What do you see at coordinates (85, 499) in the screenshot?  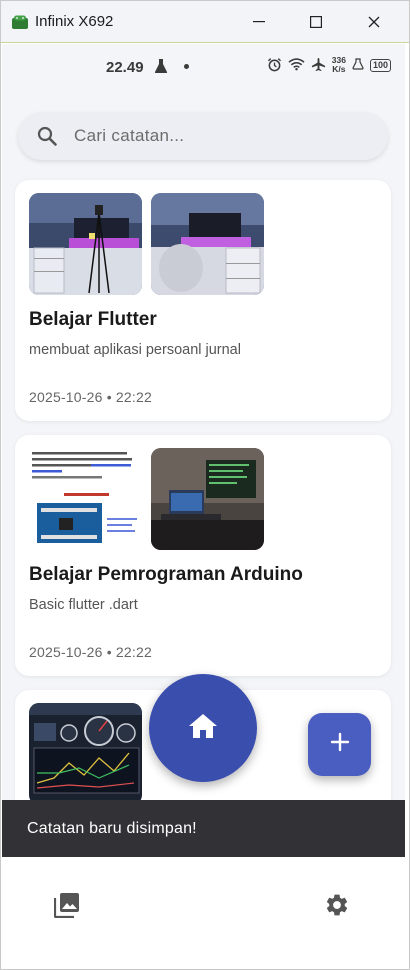 I see `arduino-post-image` at bounding box center [85, 499].